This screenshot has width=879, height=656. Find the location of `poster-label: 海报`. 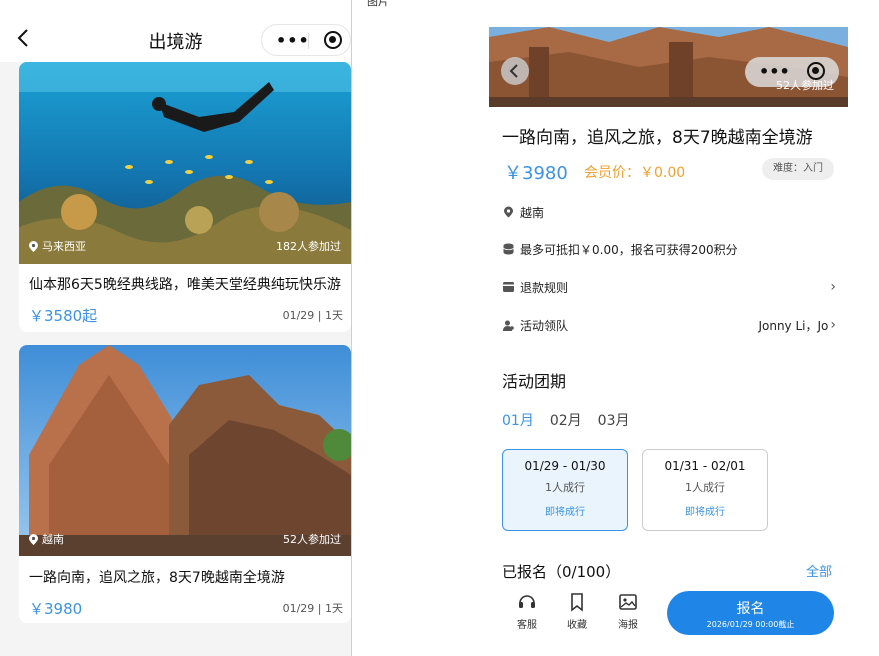

poster-label: 海报 is located at coordinates (628, 625).